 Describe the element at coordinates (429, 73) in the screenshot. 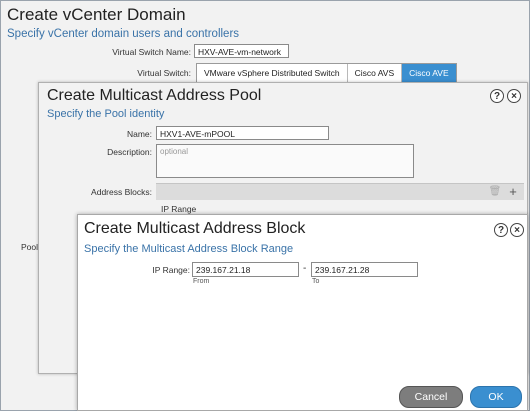

I see `option-cisco-ave: Cisco AVE` at that location.